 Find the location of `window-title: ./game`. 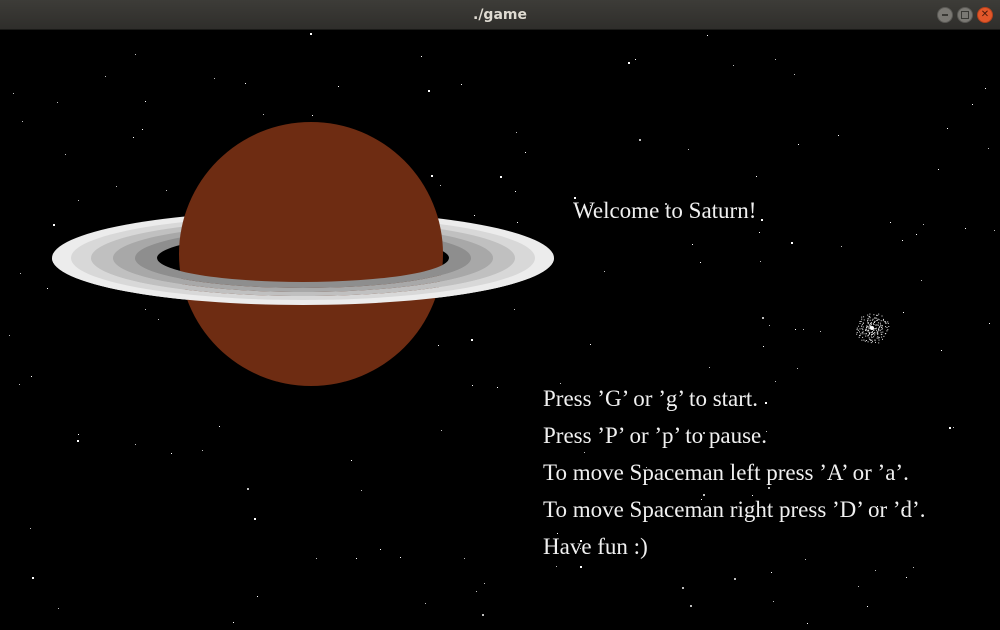

window-title: ./game is located at coordinates (500, 15).